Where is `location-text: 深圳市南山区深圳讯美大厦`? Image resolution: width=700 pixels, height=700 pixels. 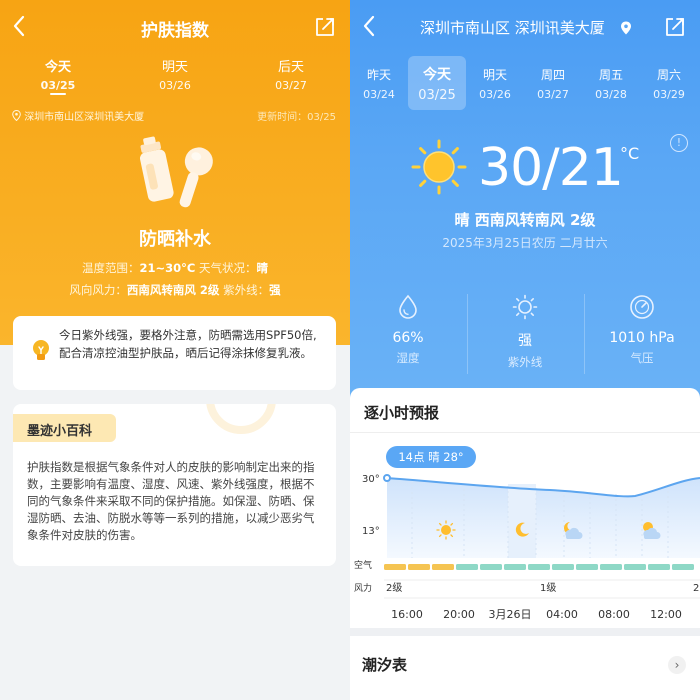
location-text: 深圳市南山区深圳讯美大厦 is located at coordinates (84, 117).